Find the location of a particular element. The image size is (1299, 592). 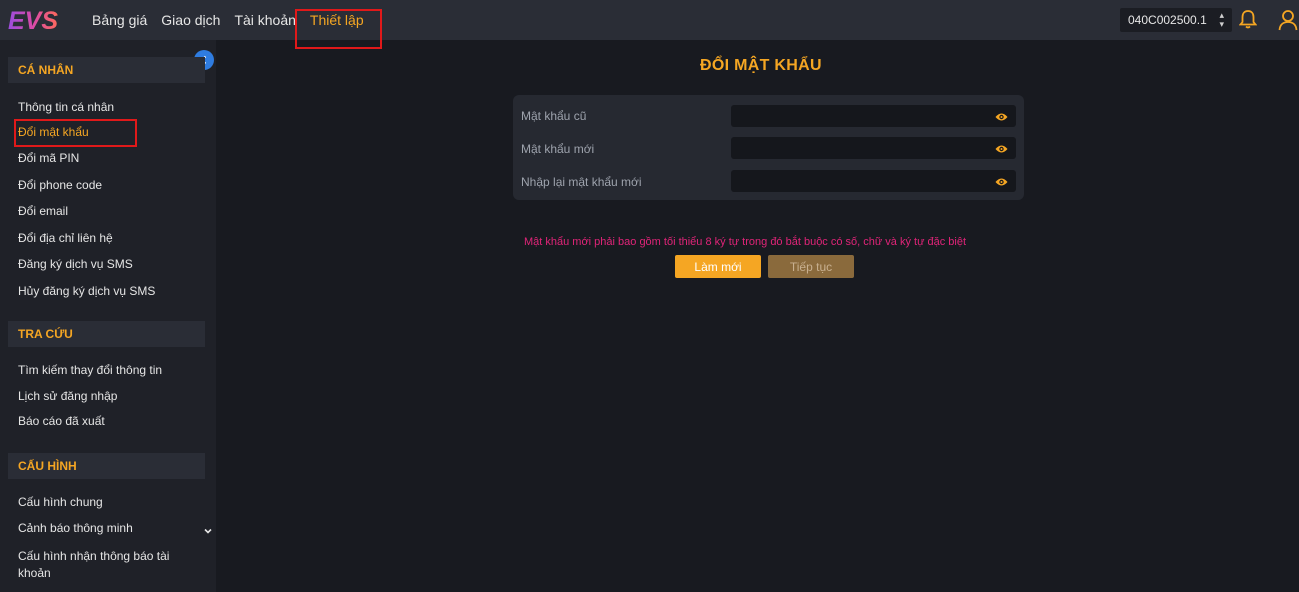

confirm-password-label: Nhập lại mật khẩu mới is located at coordinates (581, 182).